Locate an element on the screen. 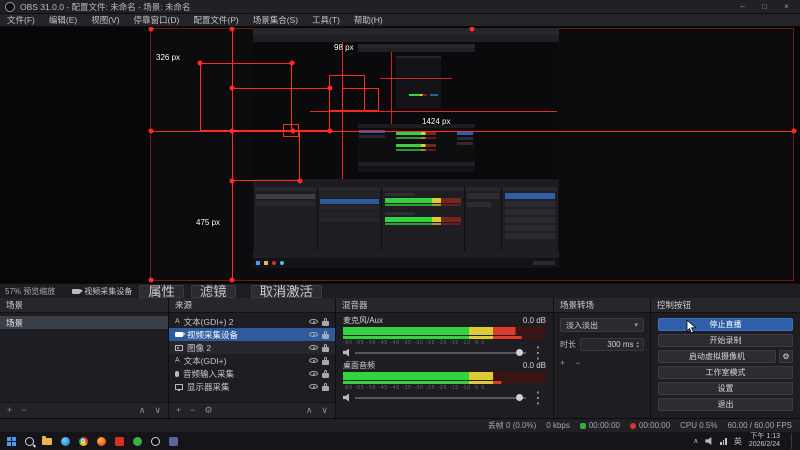  add-source-button: + is located at coordinates (178, 410).